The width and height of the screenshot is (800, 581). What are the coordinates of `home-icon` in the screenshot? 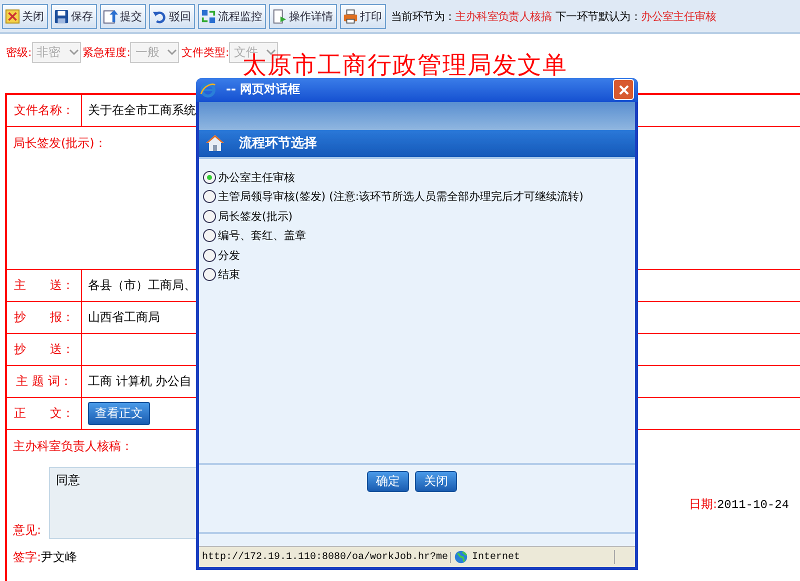 It's located at (215, 143).